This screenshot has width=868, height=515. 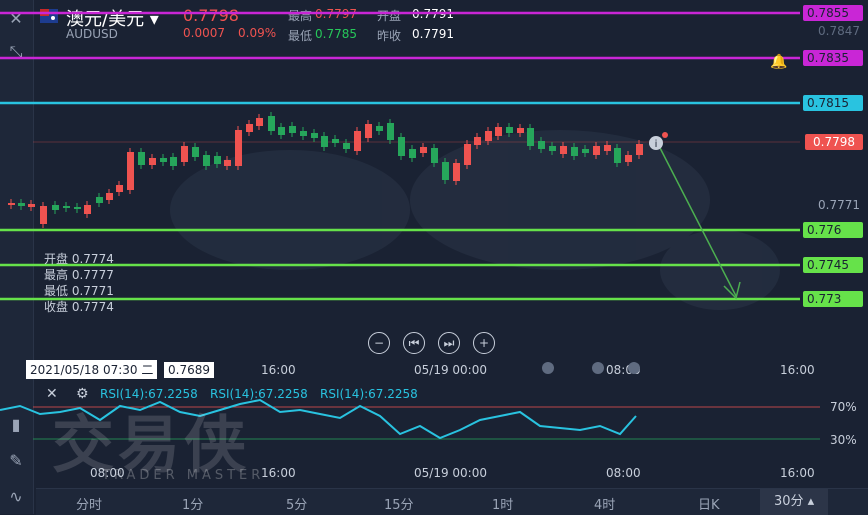 I want to click on line-chart-icon: ∿, so click(x=16, y=496).